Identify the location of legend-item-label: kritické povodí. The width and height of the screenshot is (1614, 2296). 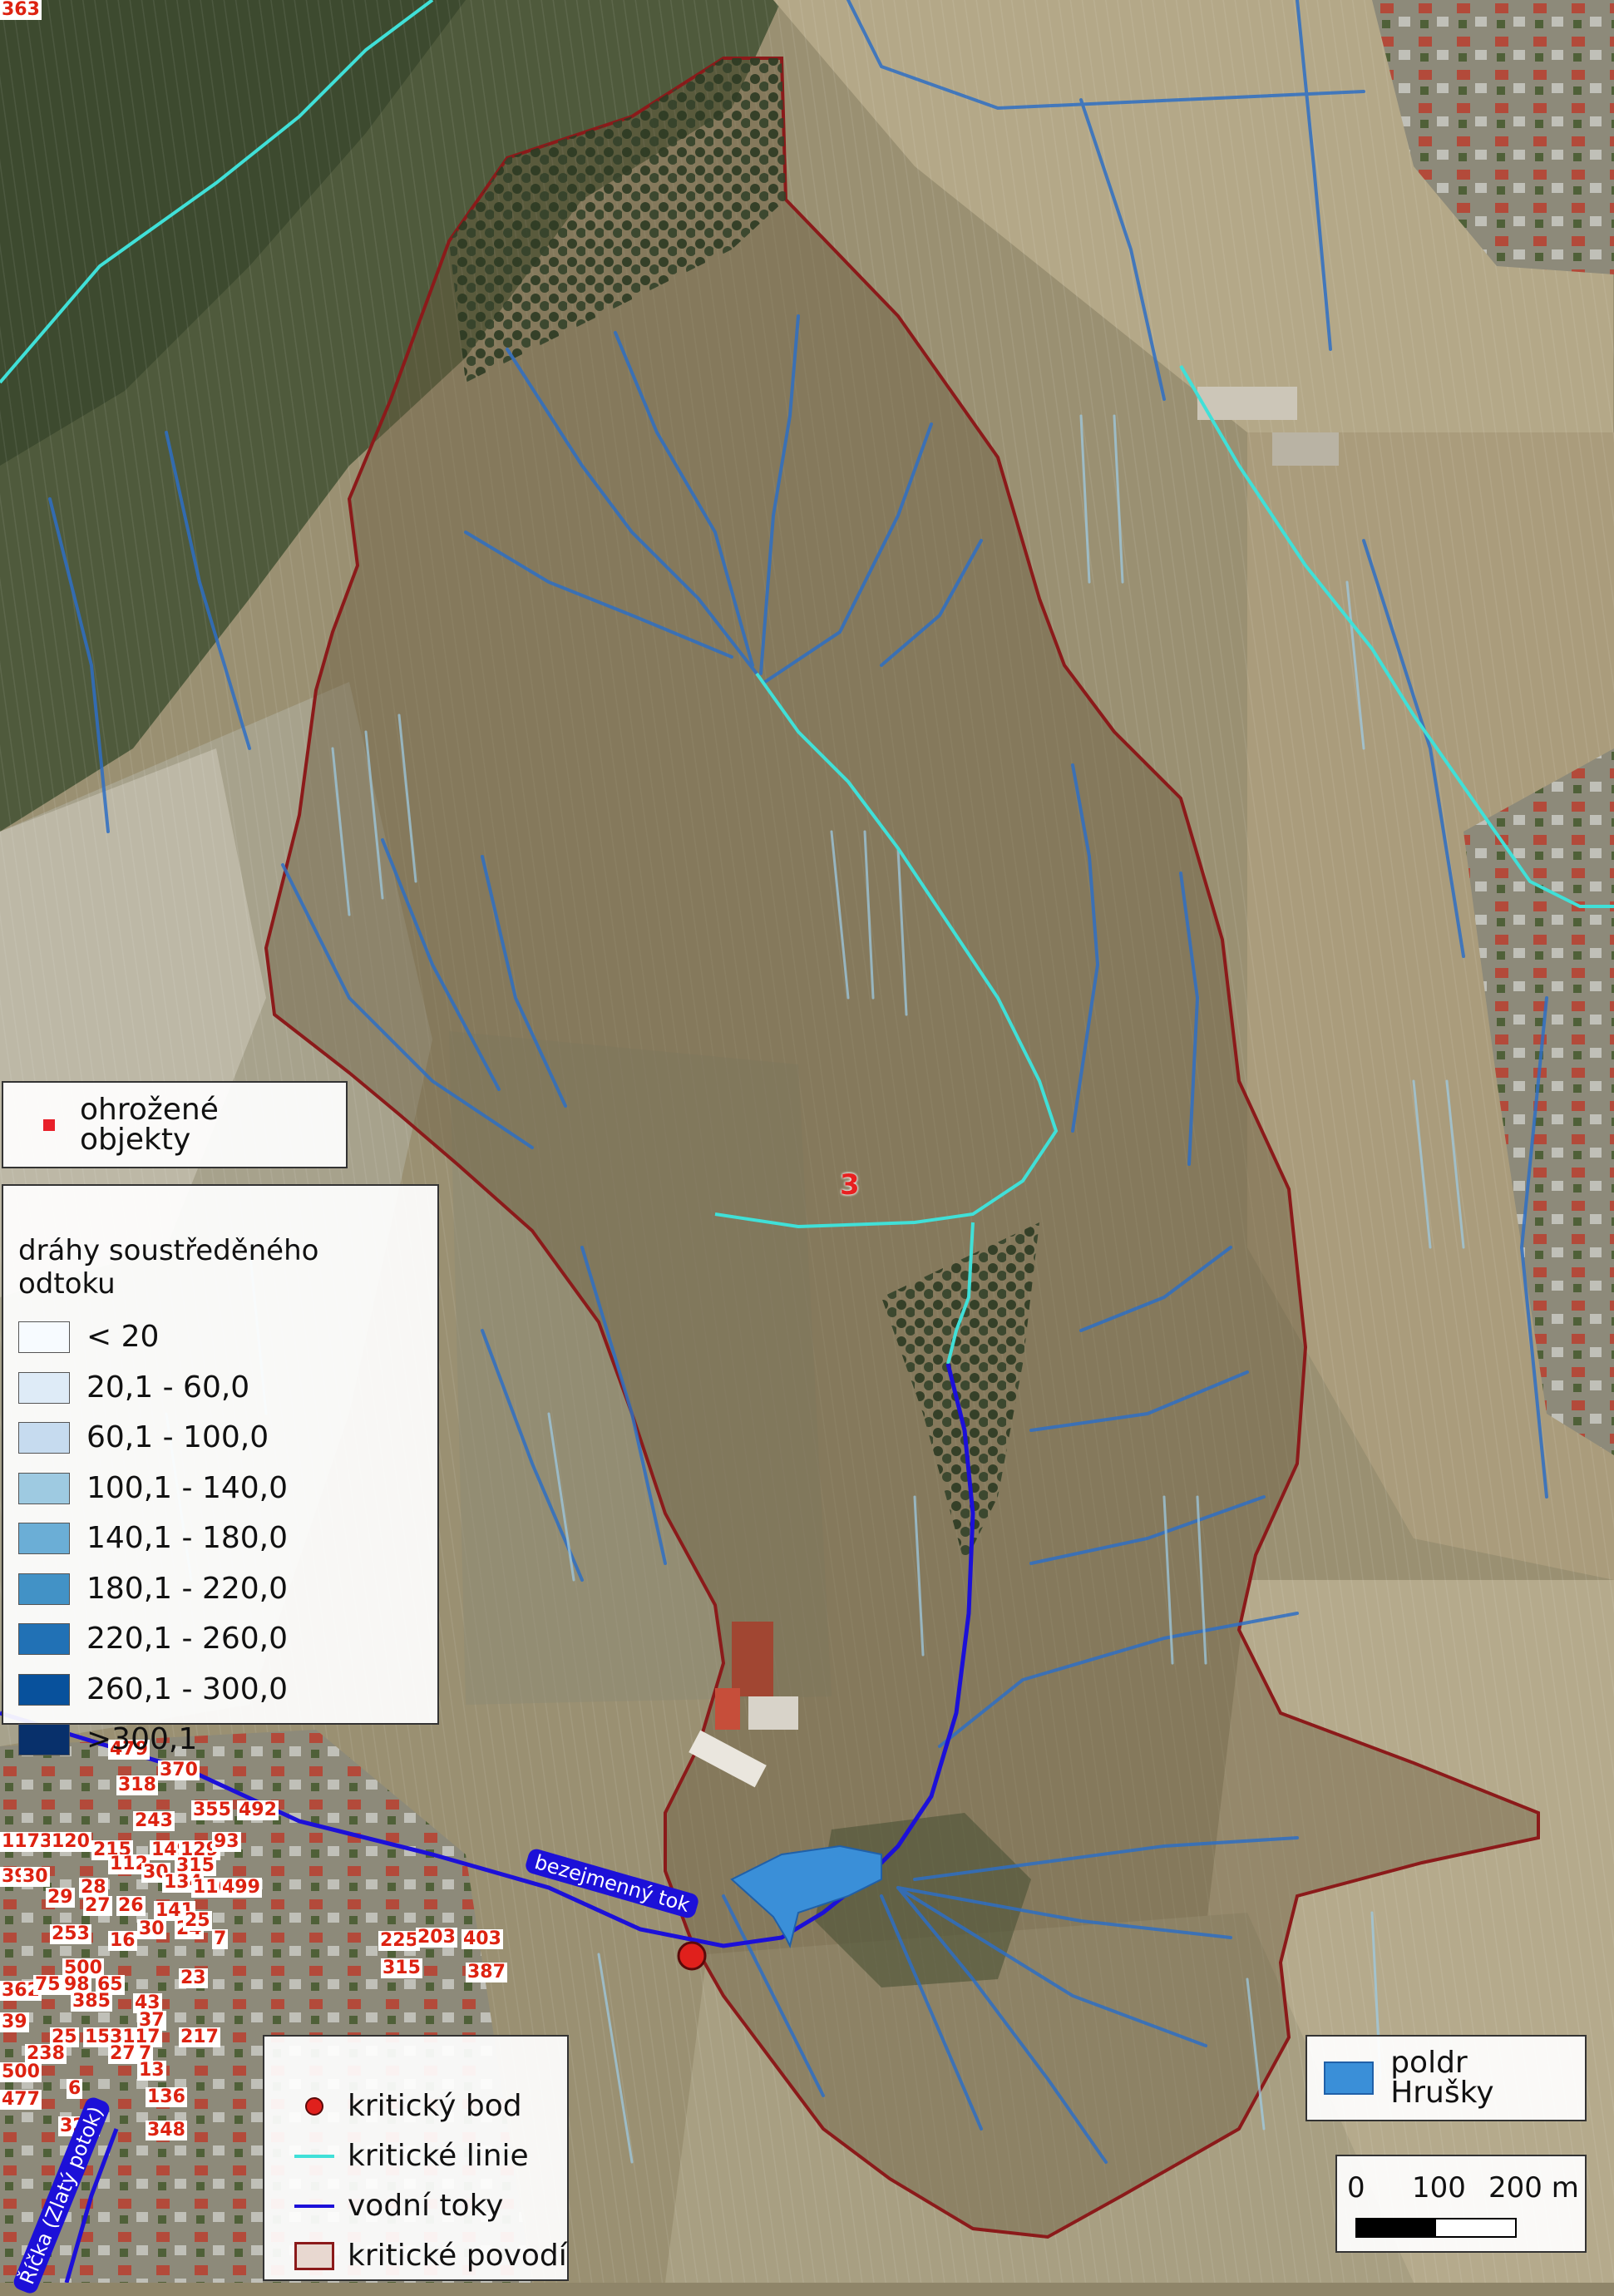
(457, 2256).